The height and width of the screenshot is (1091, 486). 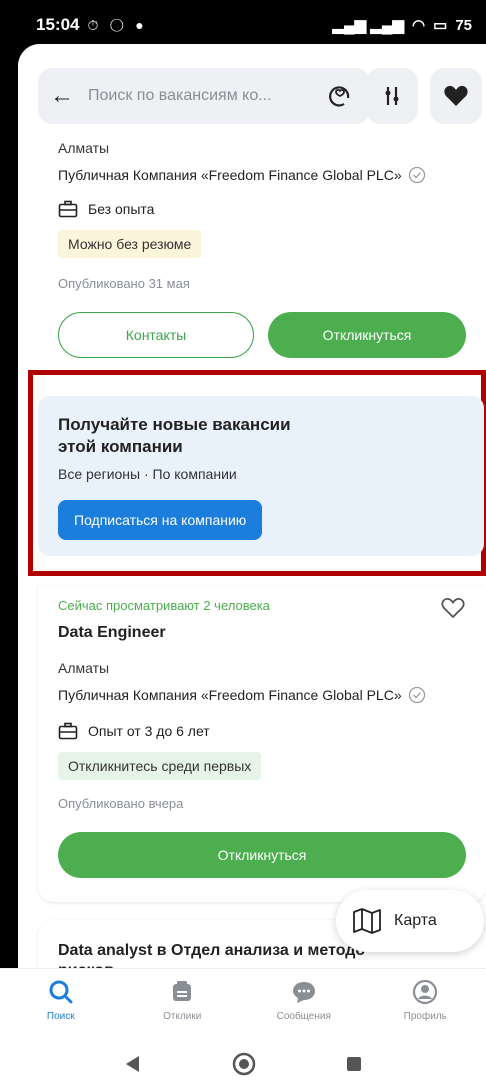 What do you see at coordinates (182, 991) in the screenshot?
I see `responses-icon` at bounding box center [182, 991].